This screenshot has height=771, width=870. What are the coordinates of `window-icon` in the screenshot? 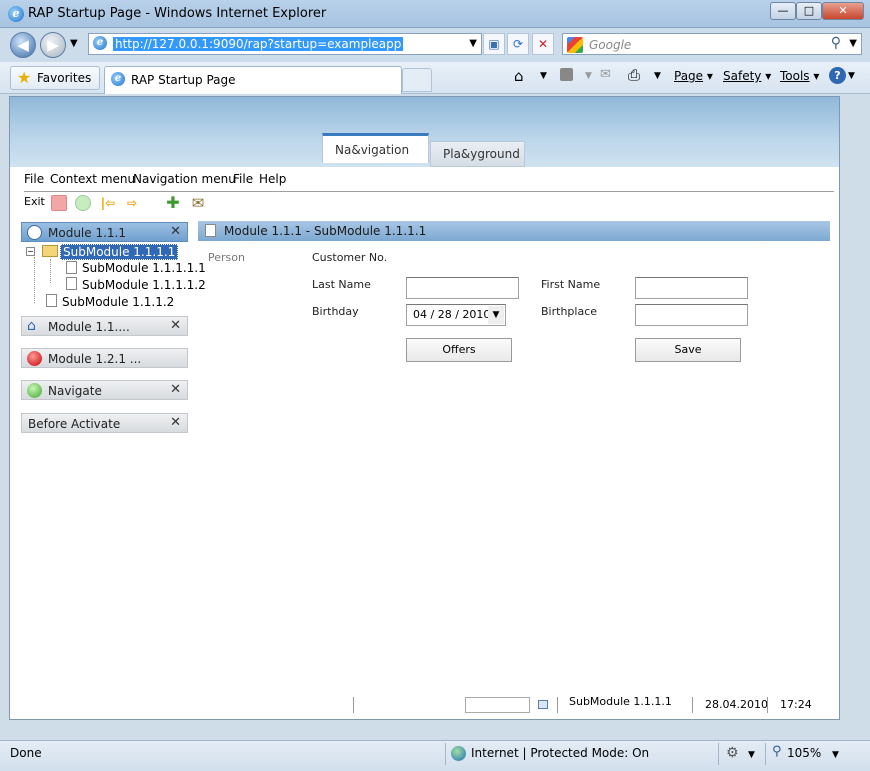 It's located at (543, 704).